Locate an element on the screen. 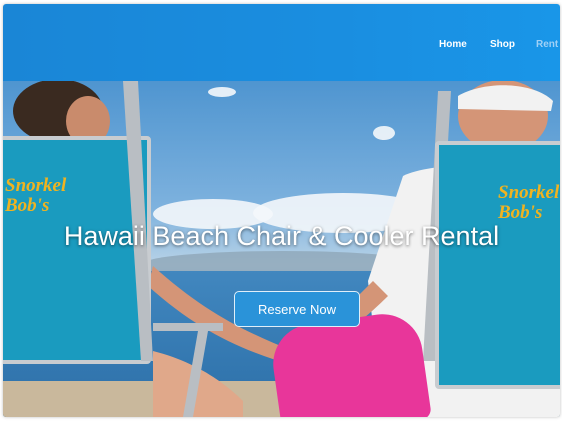 The height and width of the screenshot is (423, 562). hero-title: Hawaii Beach Chair & Cooler Rental is located at coordinates (281, 236).